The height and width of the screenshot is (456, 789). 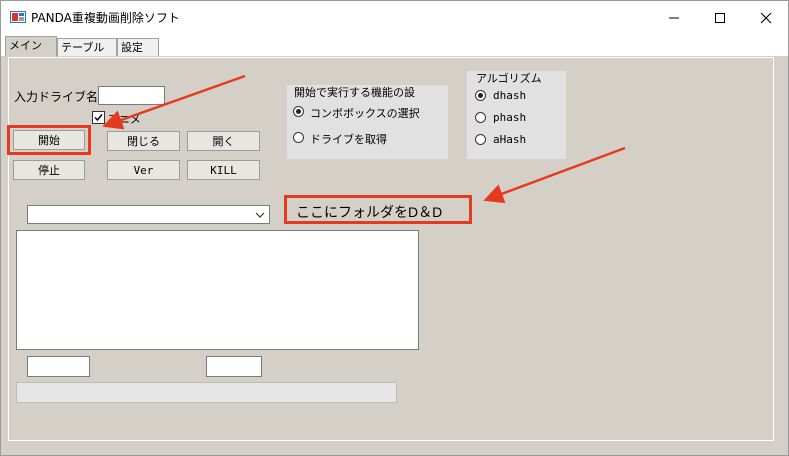 I want to click on tab-main: メイン, so click(x=31, y=46).